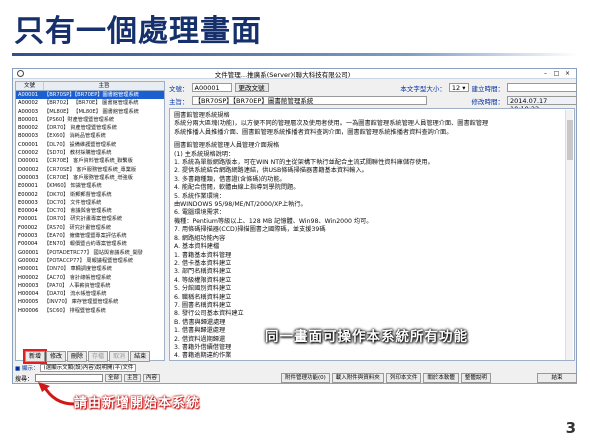  I want to click on search-all-button: 全部, so click(114, 378).